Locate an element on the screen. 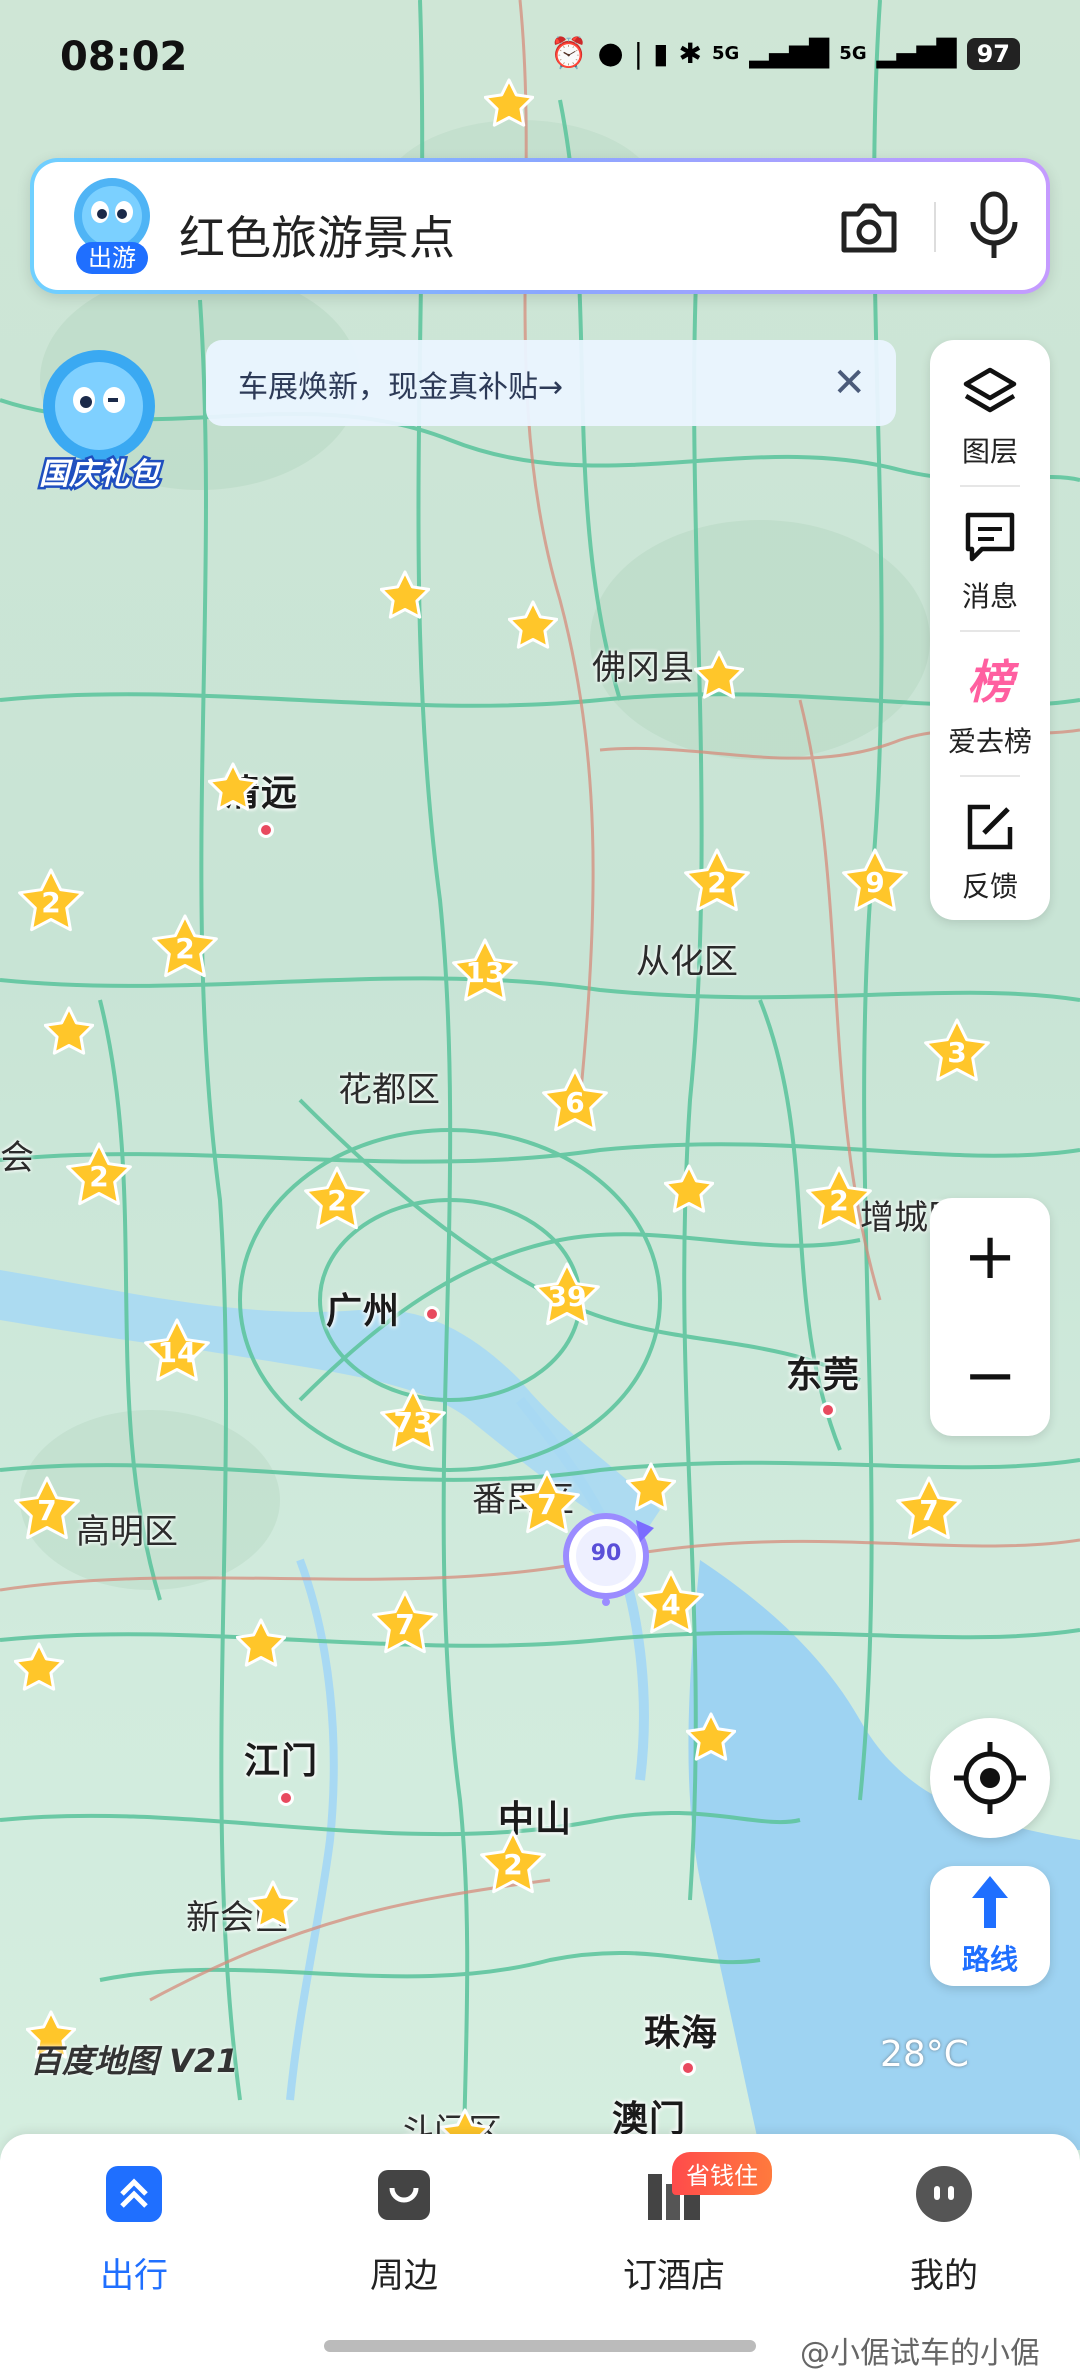  system-icons: ⏰ ● | ▮ ✱ 5G ▂▄▆█ 5G ▂▄▆█ 97 is located at coordinates (785, 53).